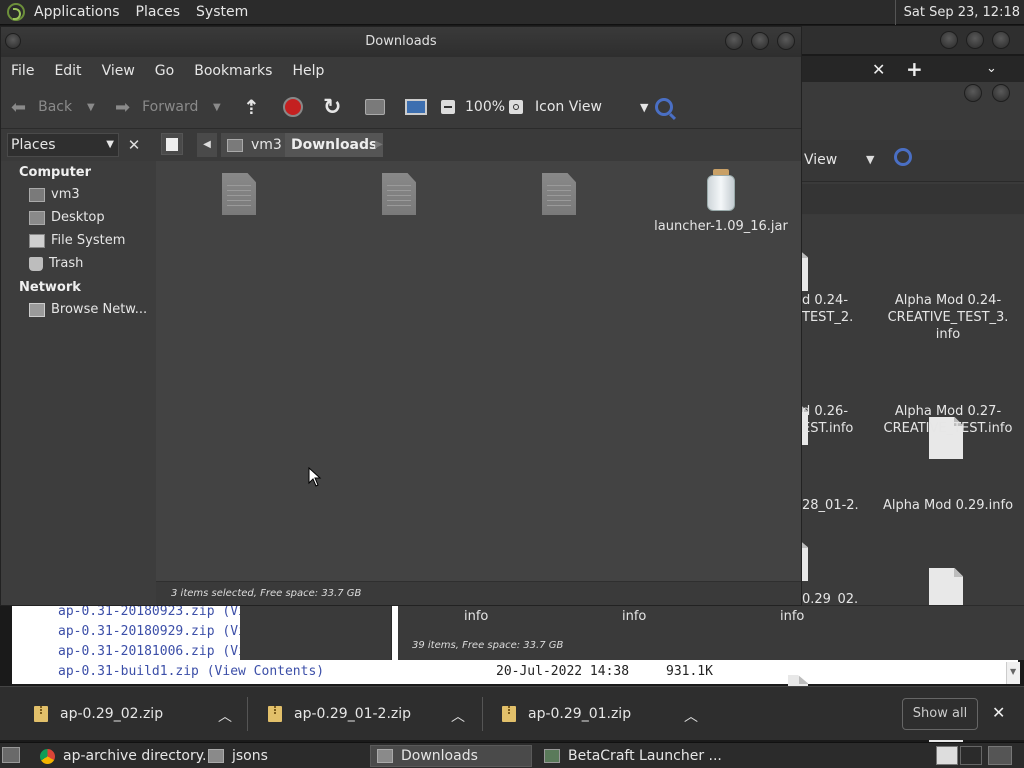 The width and height of the screenshot is (1024, 768). What do you see at coordinates (77, 240) in the screenshot?
I see `sidebar-item-file-system: File System` at bounding box center [77, 240].